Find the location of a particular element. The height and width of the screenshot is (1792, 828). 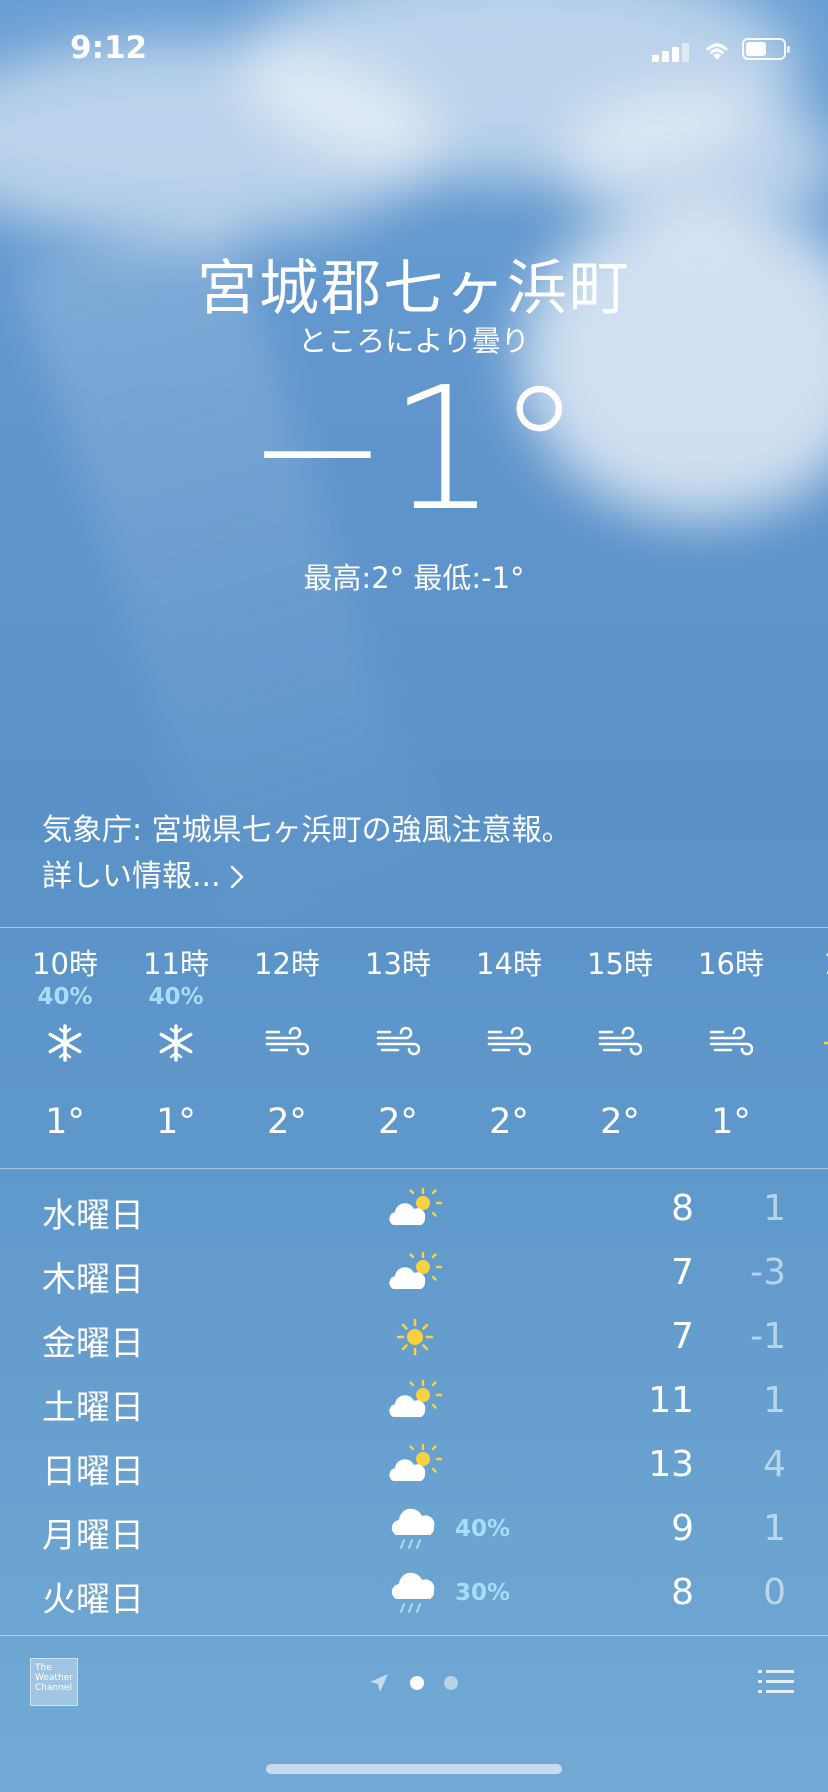

hourly-item: 12時 2° is located at coordinates (287, 1035).